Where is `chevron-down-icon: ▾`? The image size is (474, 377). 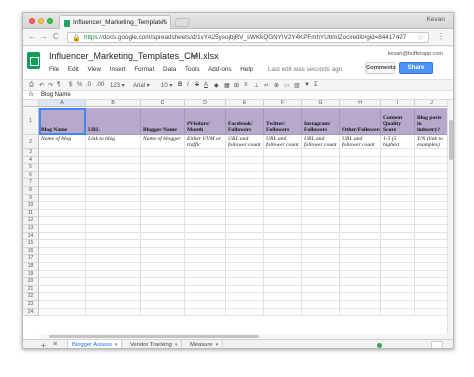
chevron-down-icon: ▾ is located at coordinates (217, 345).